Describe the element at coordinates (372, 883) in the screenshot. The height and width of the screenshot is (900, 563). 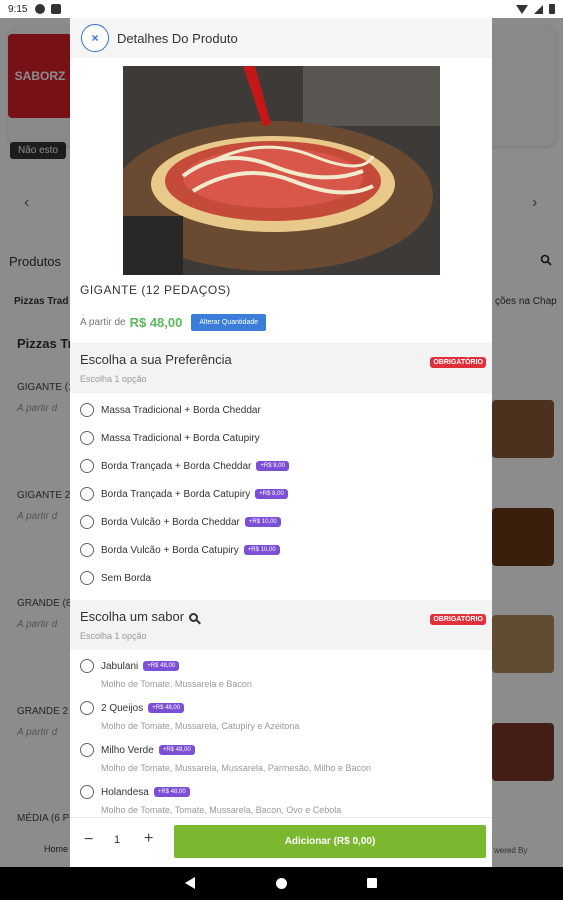
I see `recent-apps-icon` at that location.